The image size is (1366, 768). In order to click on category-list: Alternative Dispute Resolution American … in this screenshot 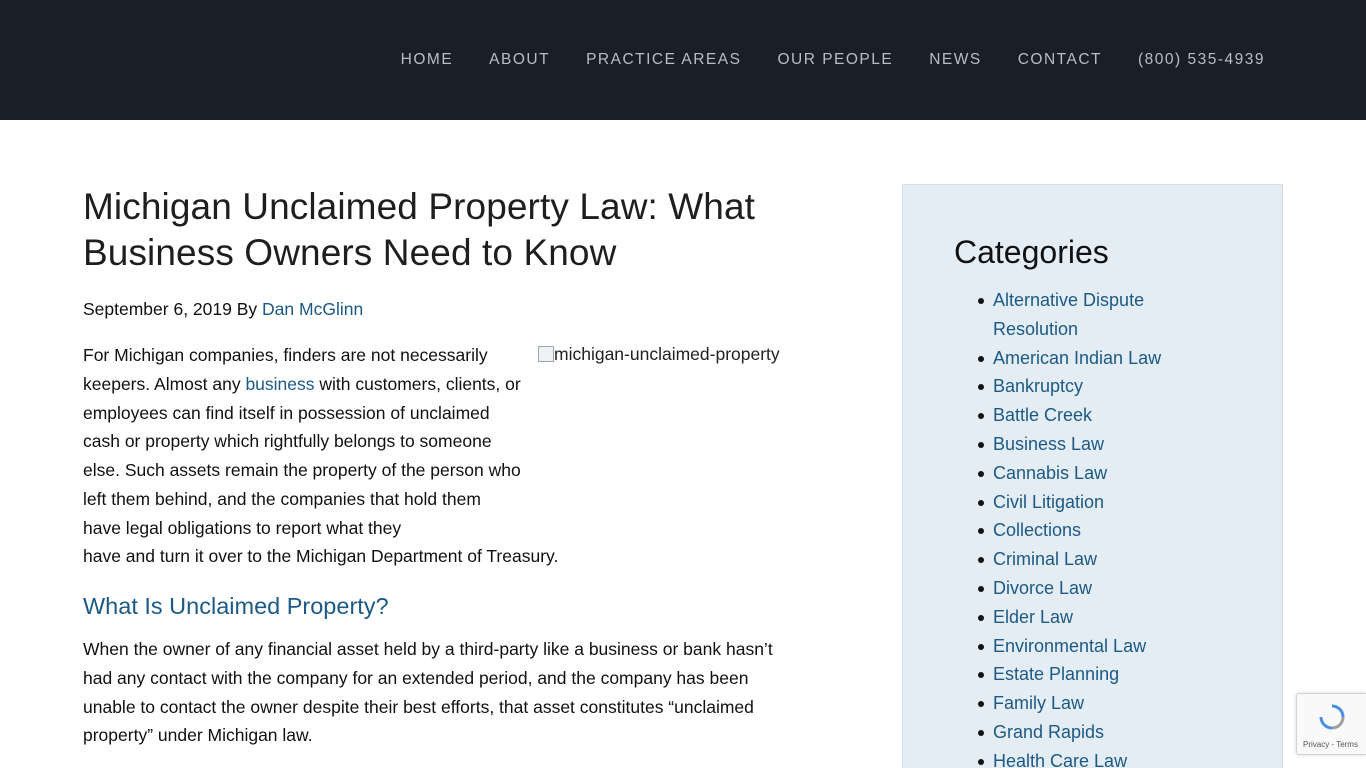, I will do `click(1085, 527)`.